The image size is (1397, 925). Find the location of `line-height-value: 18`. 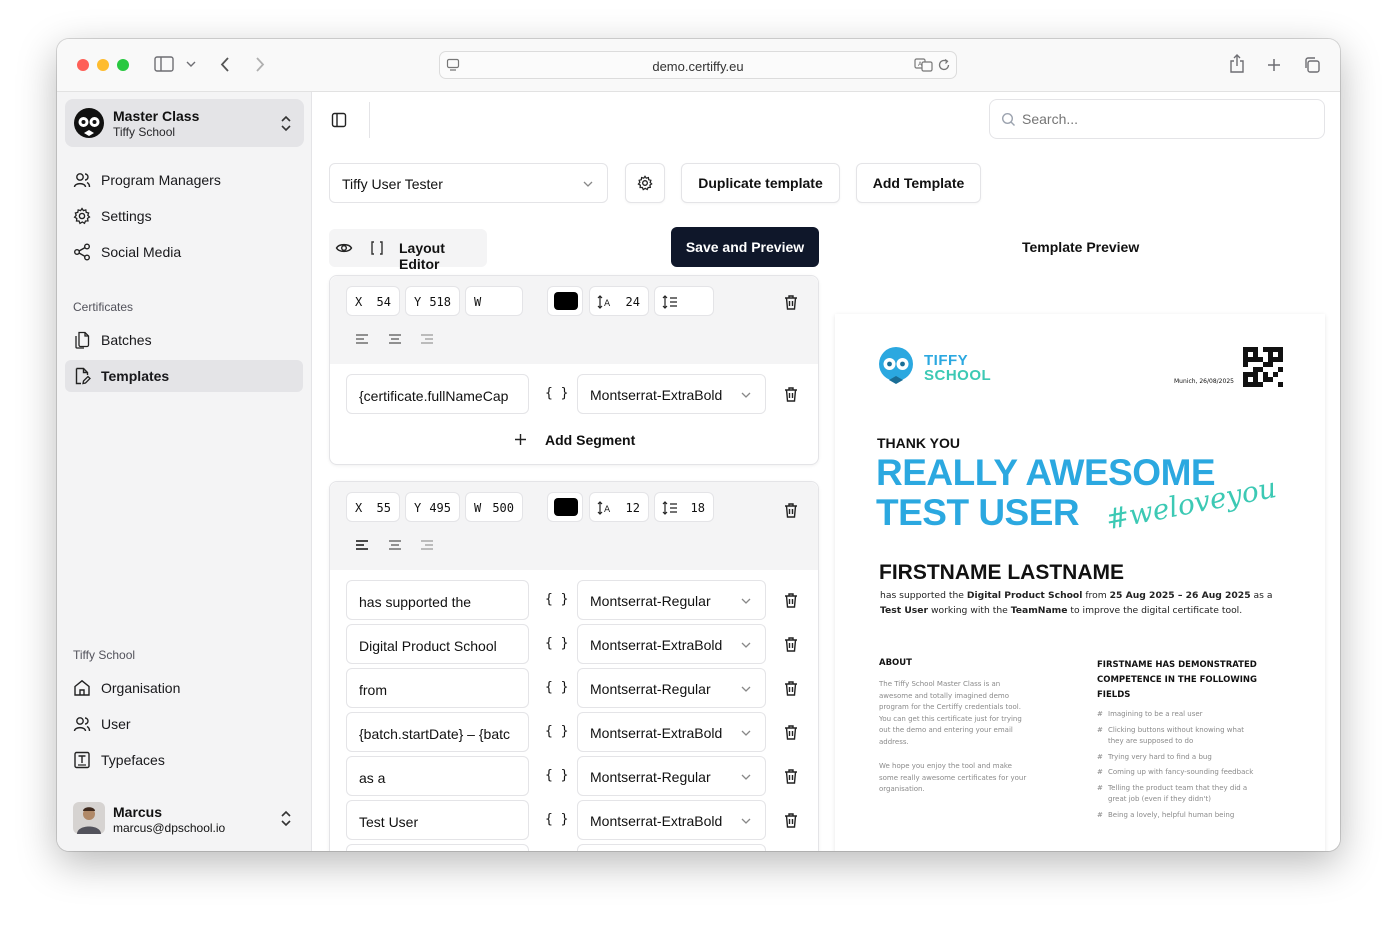

line-height-value: 18 is located at coordinates (697, 508).